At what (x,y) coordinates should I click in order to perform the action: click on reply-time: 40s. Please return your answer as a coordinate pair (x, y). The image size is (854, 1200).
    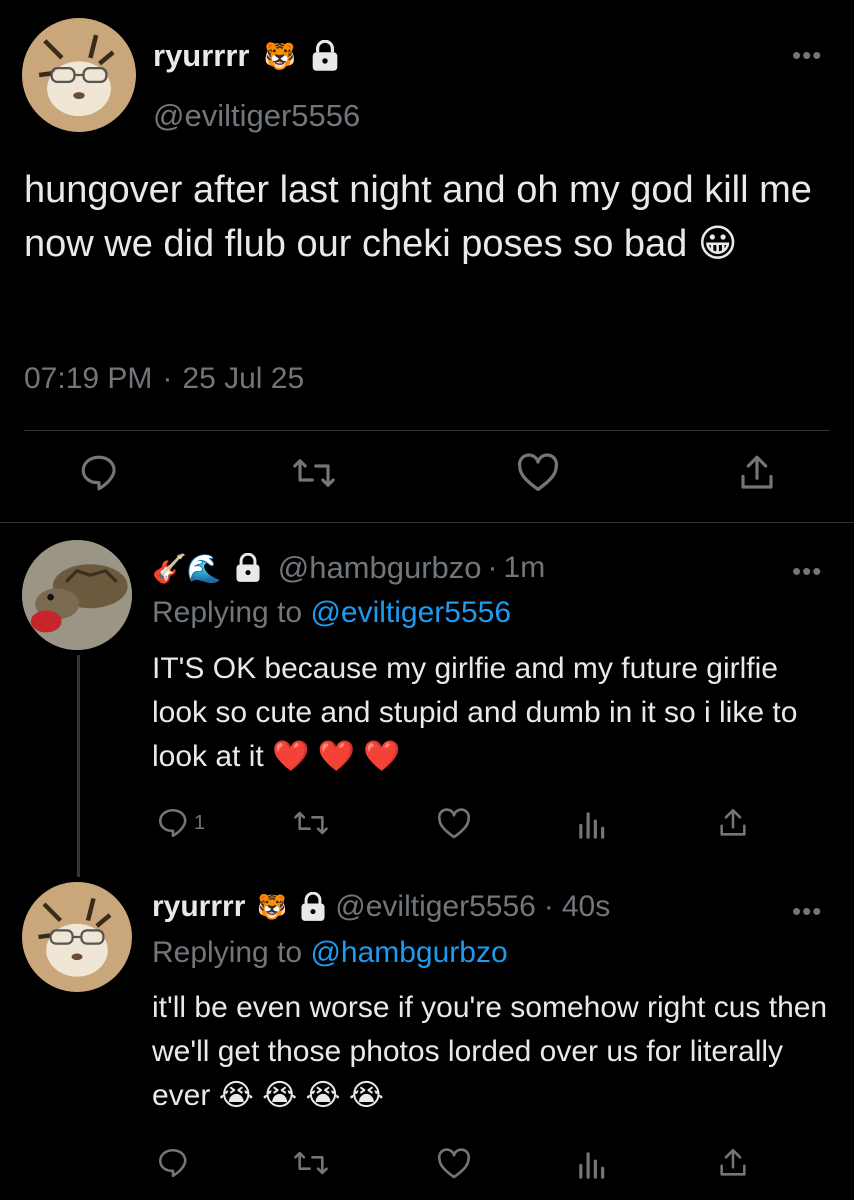
    Looking at the image, I should click on (586, 907).